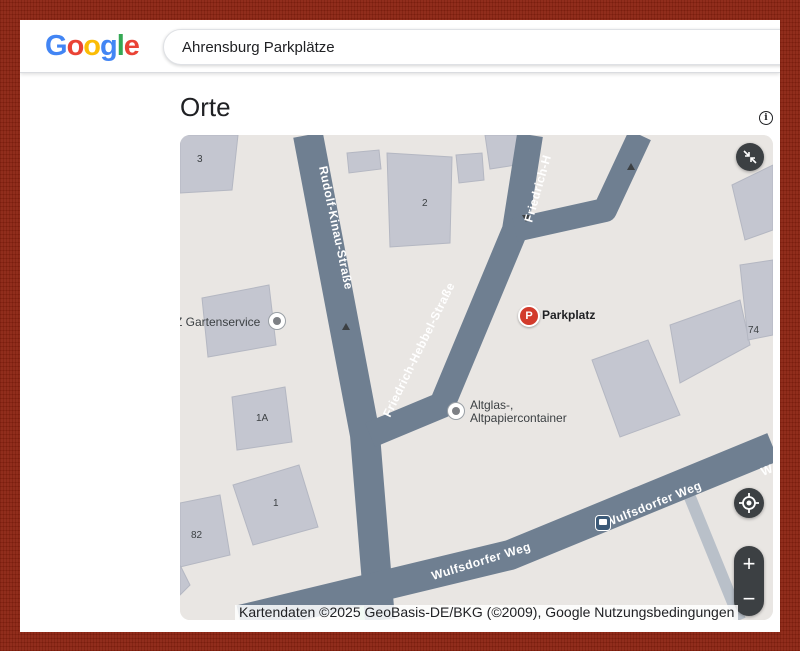 This screenshot has width=800, height=651. I want to click on poi-container-label-1: Altglas-,, so click(491, 405).